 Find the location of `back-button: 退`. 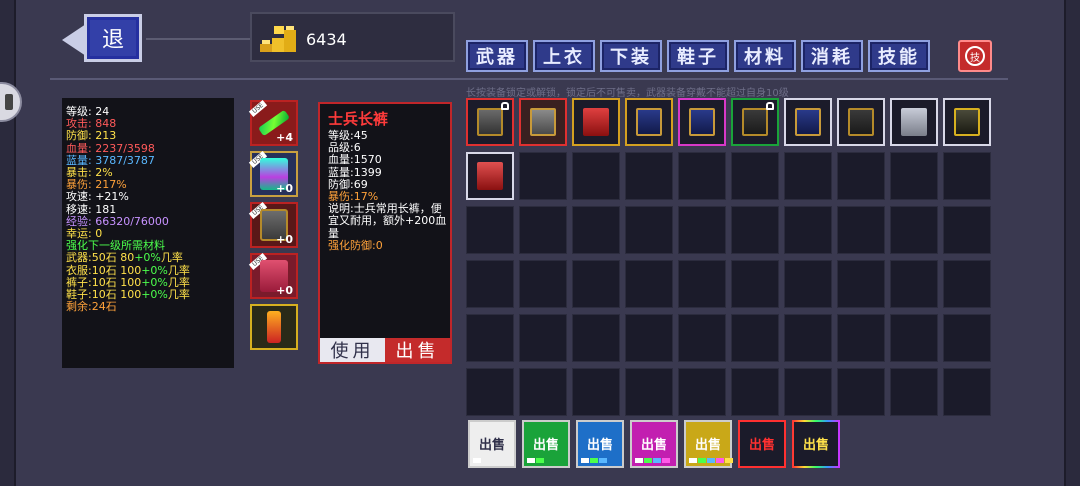

back-button: 退 is located at coordinates (113, 38).